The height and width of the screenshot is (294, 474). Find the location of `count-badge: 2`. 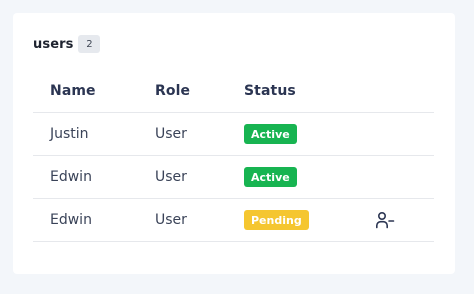

count-badge: 2 is located at coordinates (89, 44).